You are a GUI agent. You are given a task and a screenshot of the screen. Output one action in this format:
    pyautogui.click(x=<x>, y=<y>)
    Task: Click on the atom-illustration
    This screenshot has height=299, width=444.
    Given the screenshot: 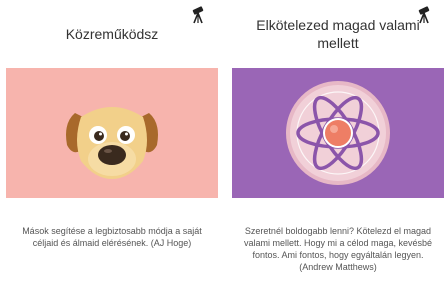 What is the action you would take?
    pyautogui.click(x=338, y=133)
    